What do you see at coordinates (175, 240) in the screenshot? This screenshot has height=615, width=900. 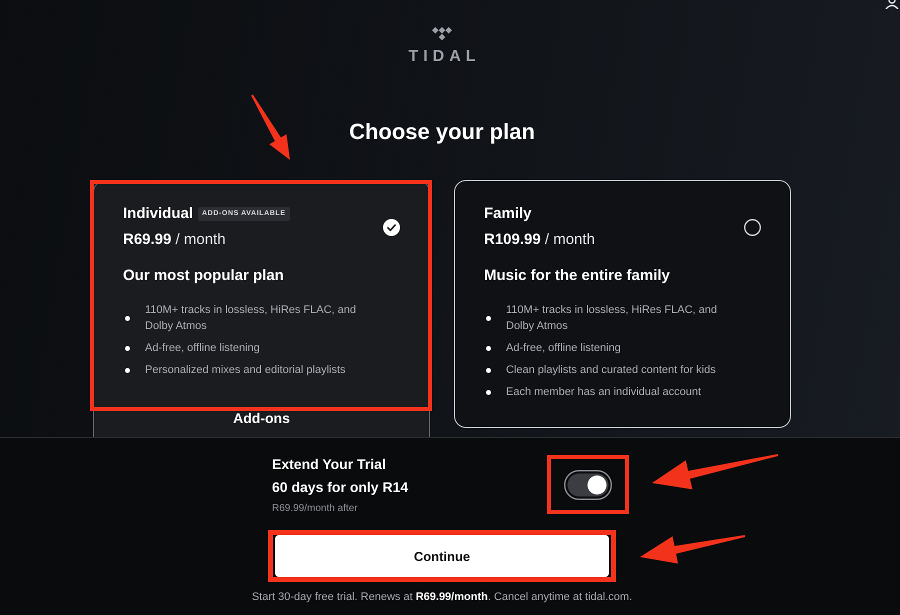 I see `plan-price: R69.99 / month` at bounding box center [175, 240].